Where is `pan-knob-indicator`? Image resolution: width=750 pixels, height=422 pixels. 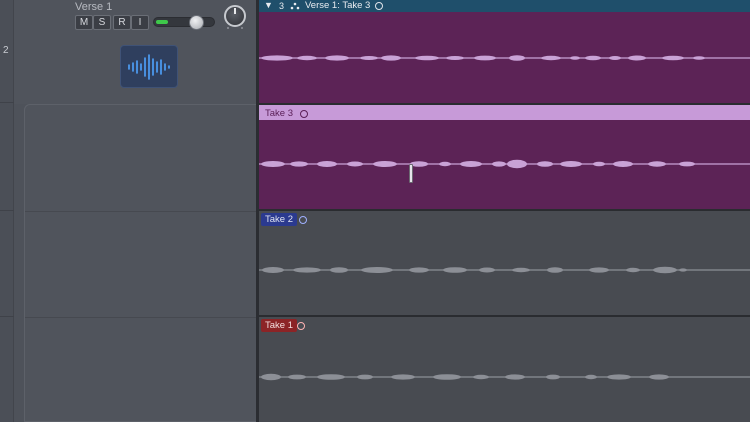
pan-knob-indicator is located at coordinates (235, 11).